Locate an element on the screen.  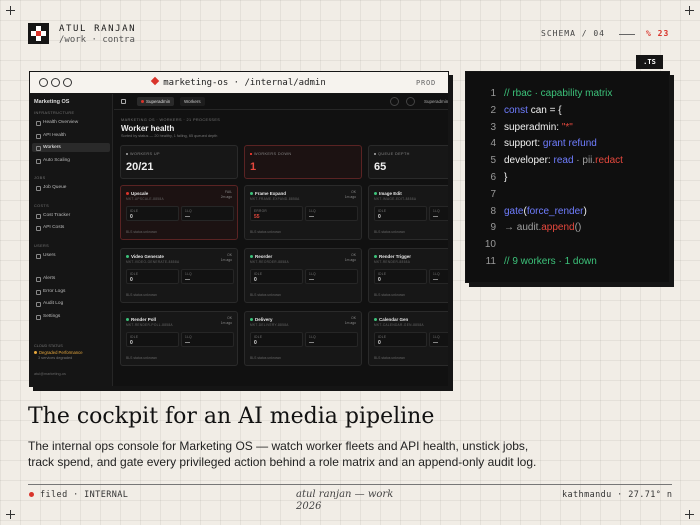
code-token: grant refund is located at coordinates (569, 144).